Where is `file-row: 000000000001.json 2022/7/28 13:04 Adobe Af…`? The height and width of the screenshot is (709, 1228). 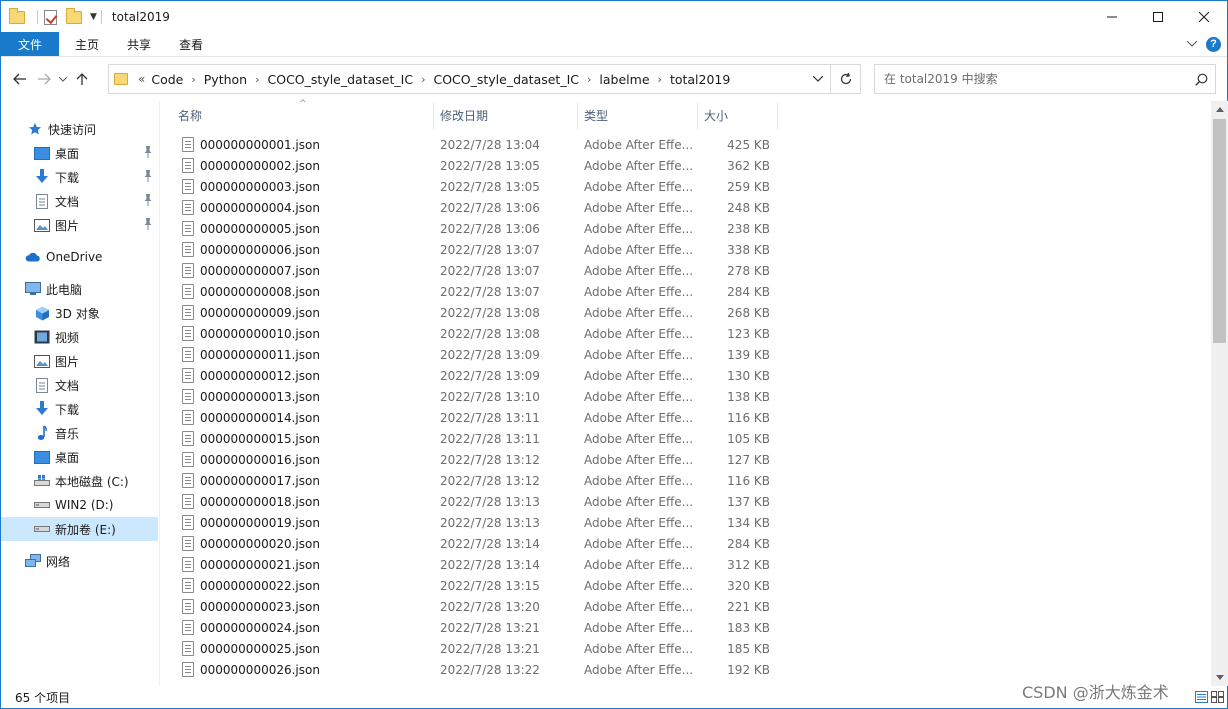
file-row: 000000000001.json 2022/7/28 13:04 Adobe Af… is located at coordinates (471, 144).